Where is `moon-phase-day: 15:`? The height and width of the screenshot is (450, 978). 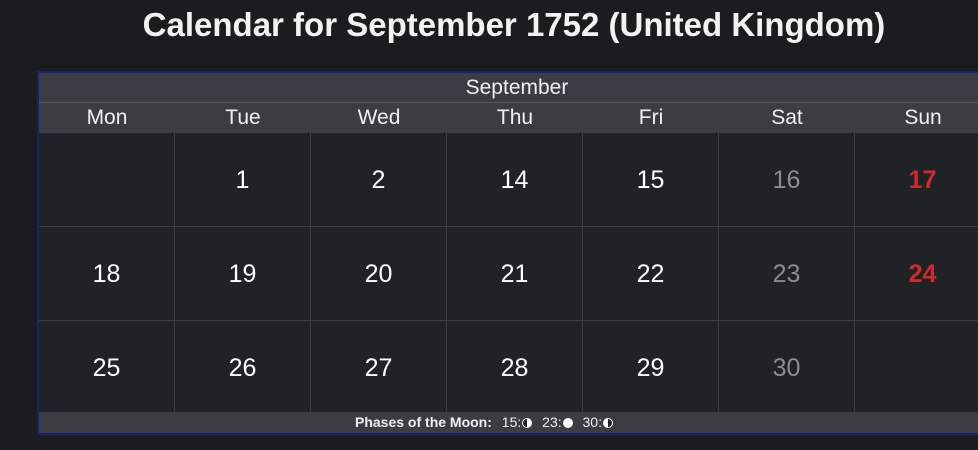
moon-phase-day: 15: is located at coordinates (511, 422).